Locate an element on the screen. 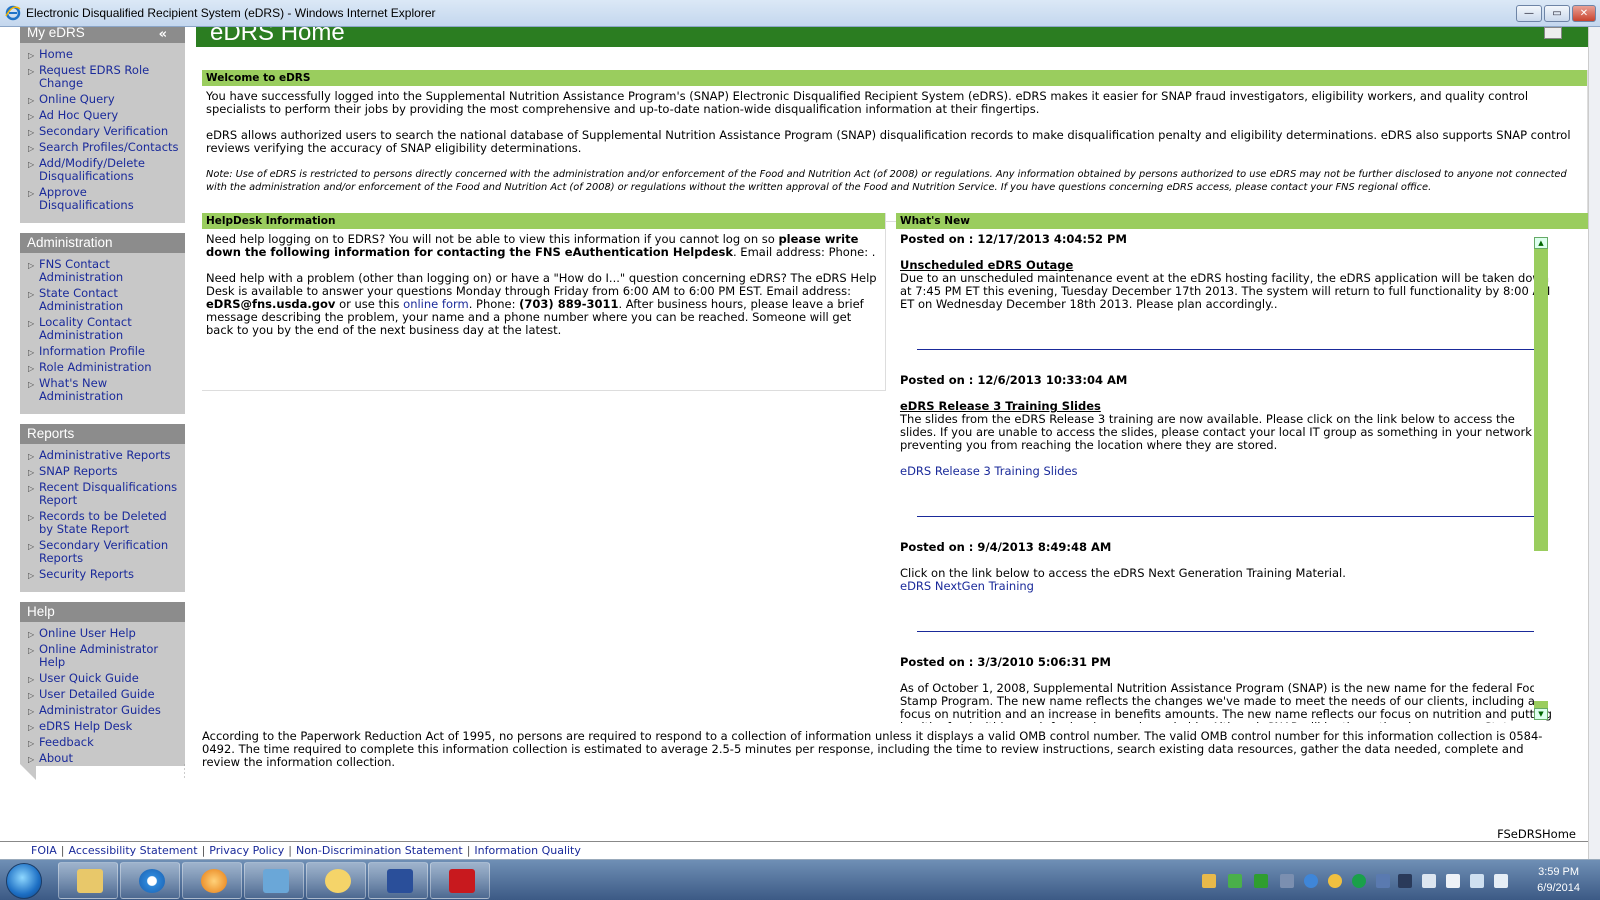  sidebar-item: ▷ eDRS Help Desk is located at coordinates (103, 726).